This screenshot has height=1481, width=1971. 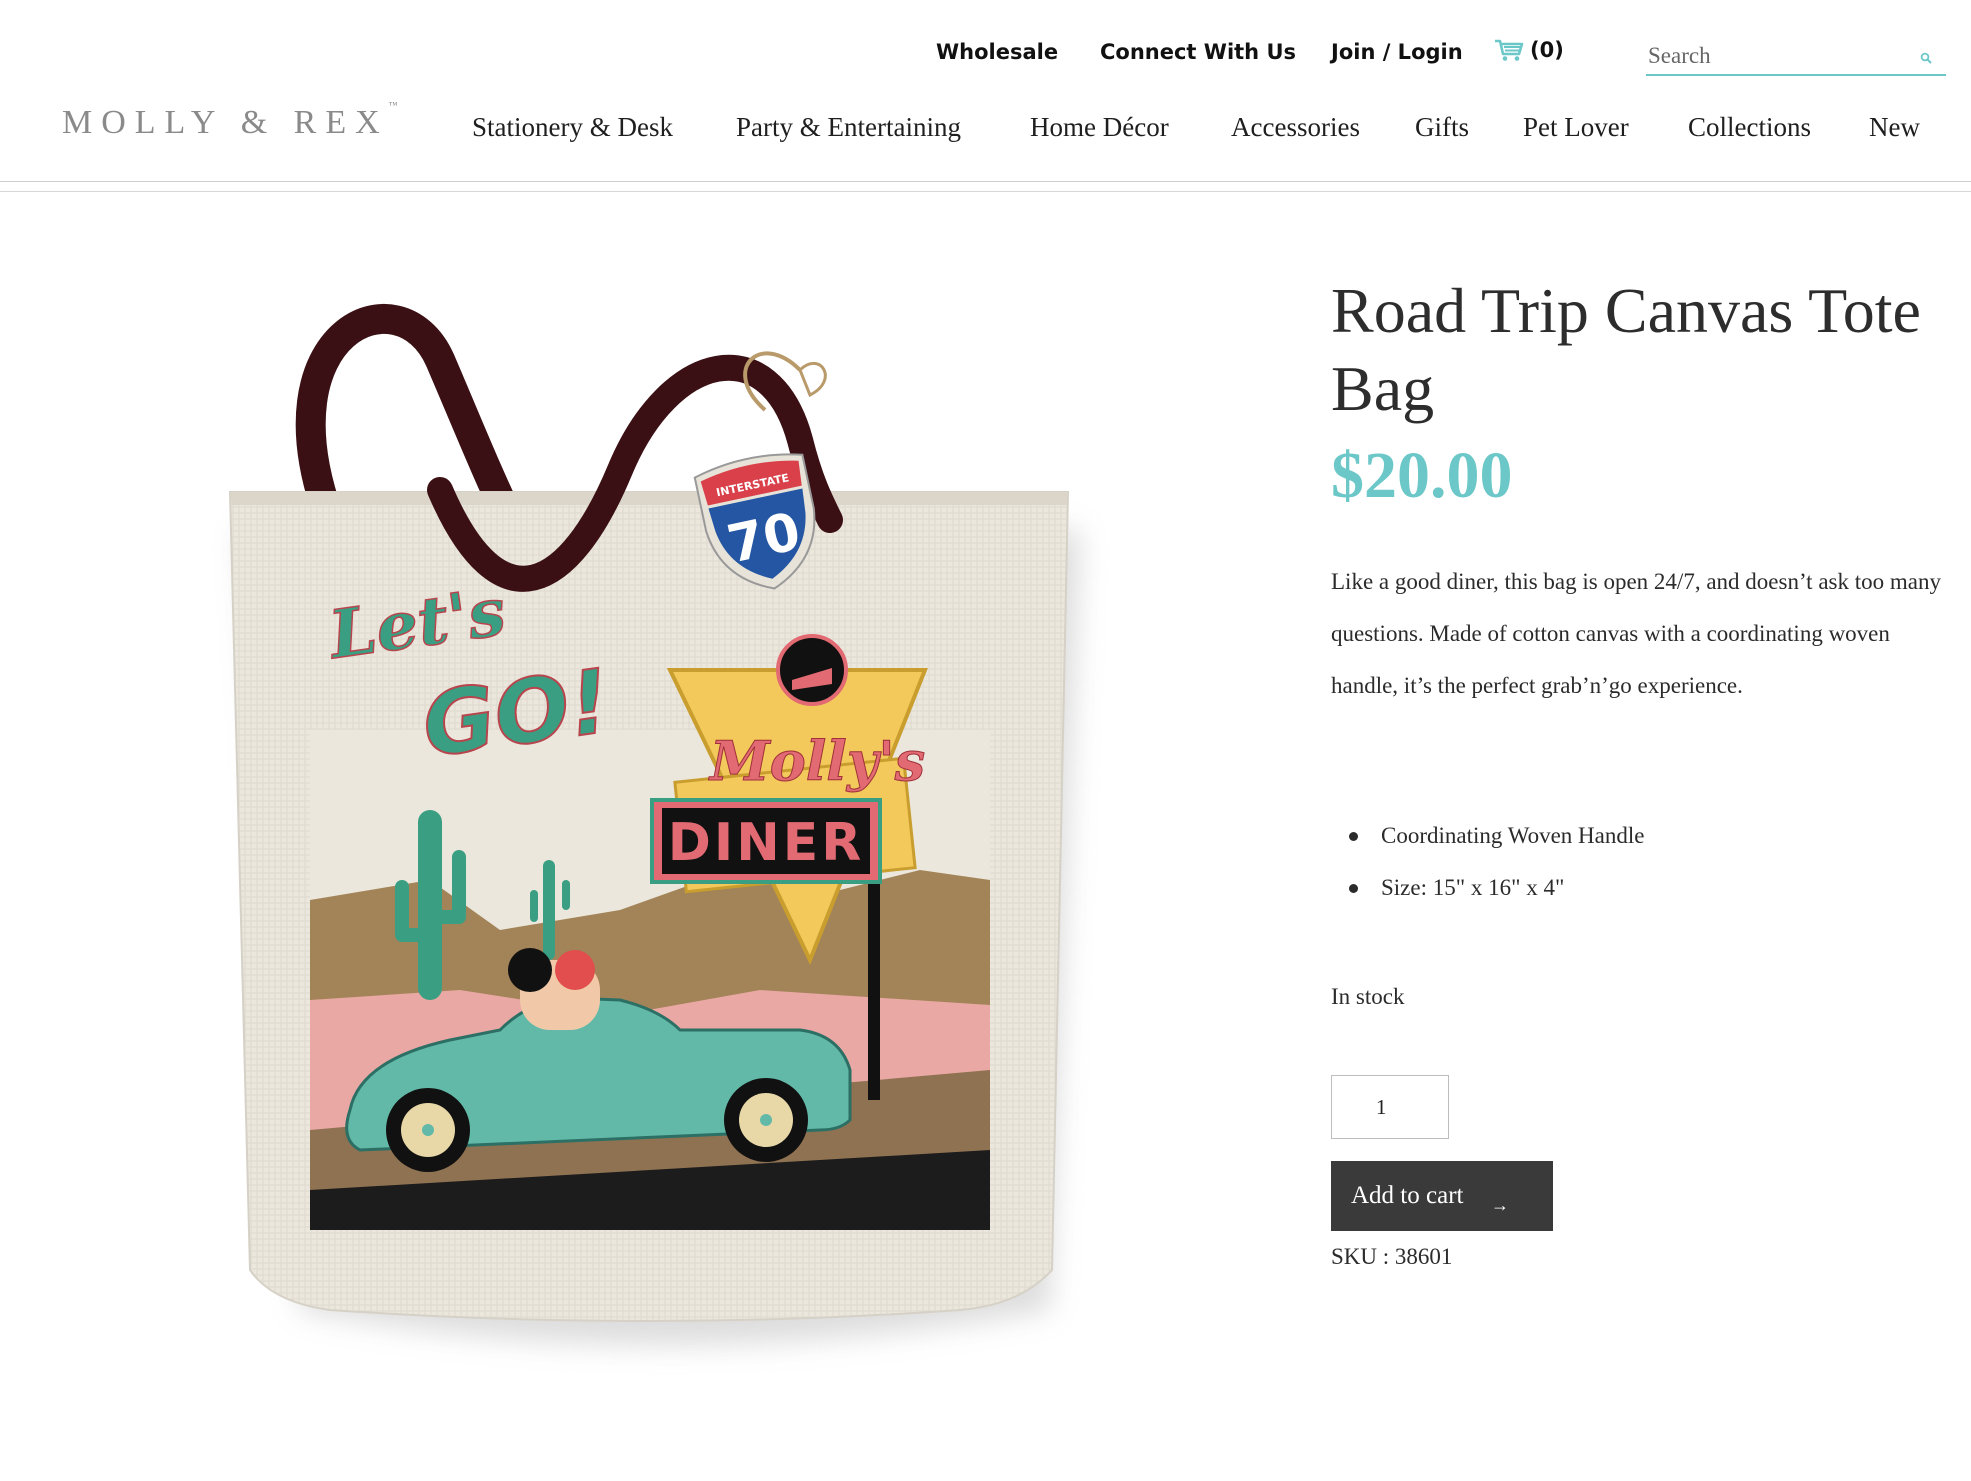 I want to click on nav-collections: Collections, so click(x=1749, y=127).